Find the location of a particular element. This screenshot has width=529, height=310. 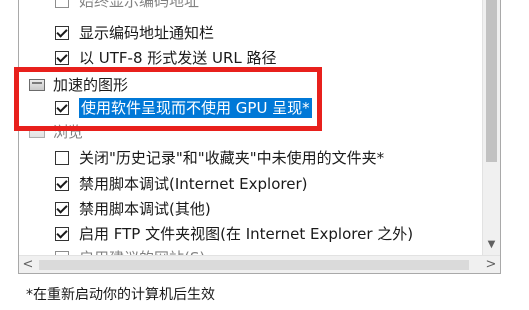

list-item-label: 以 UTF-8 形式发送 URL 路径 is located at coordinates (178, 58).